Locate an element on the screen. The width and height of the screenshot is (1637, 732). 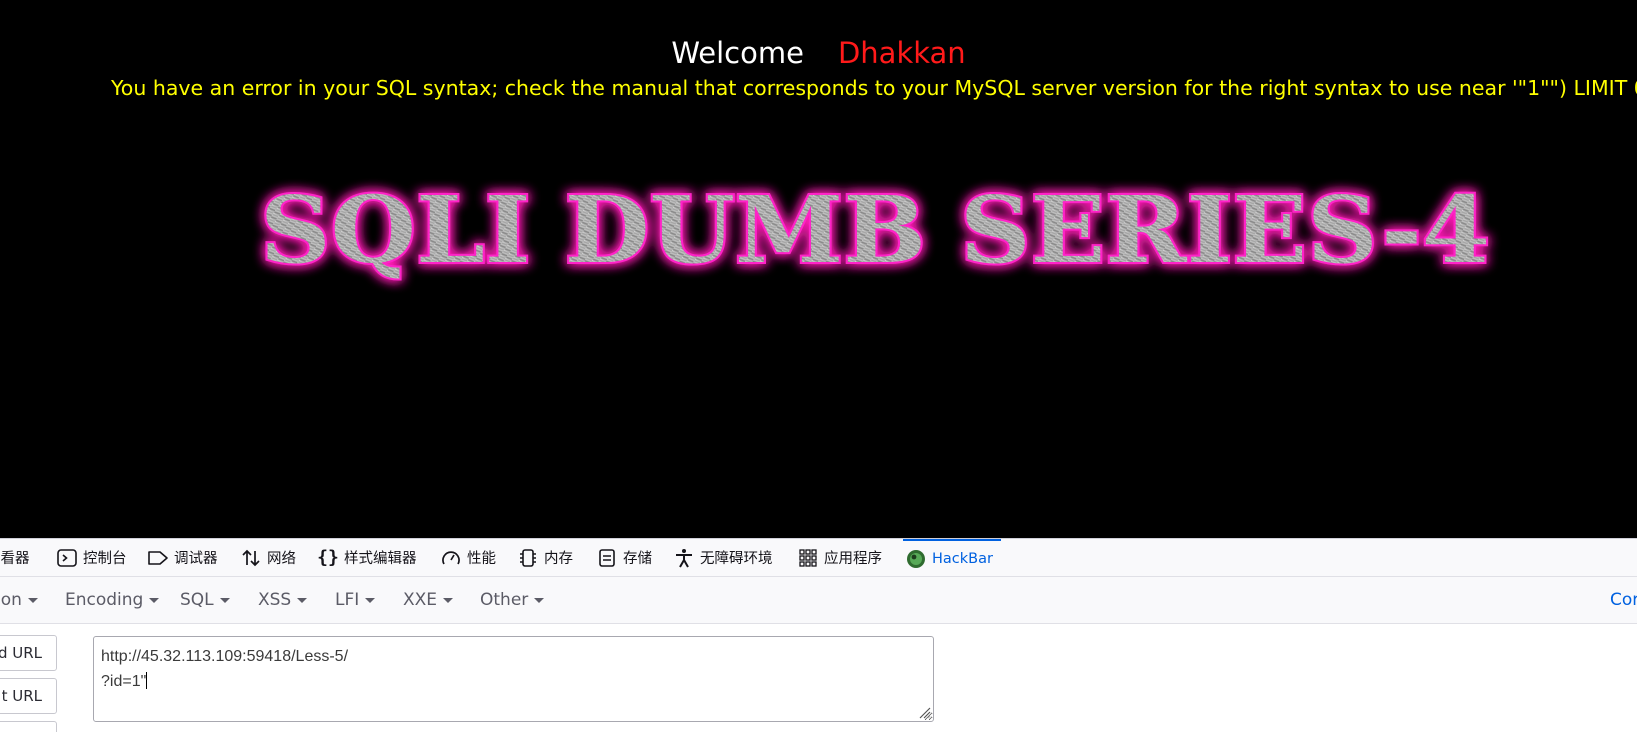
tab-performance: 性能 is located at coordinates (468, 557).